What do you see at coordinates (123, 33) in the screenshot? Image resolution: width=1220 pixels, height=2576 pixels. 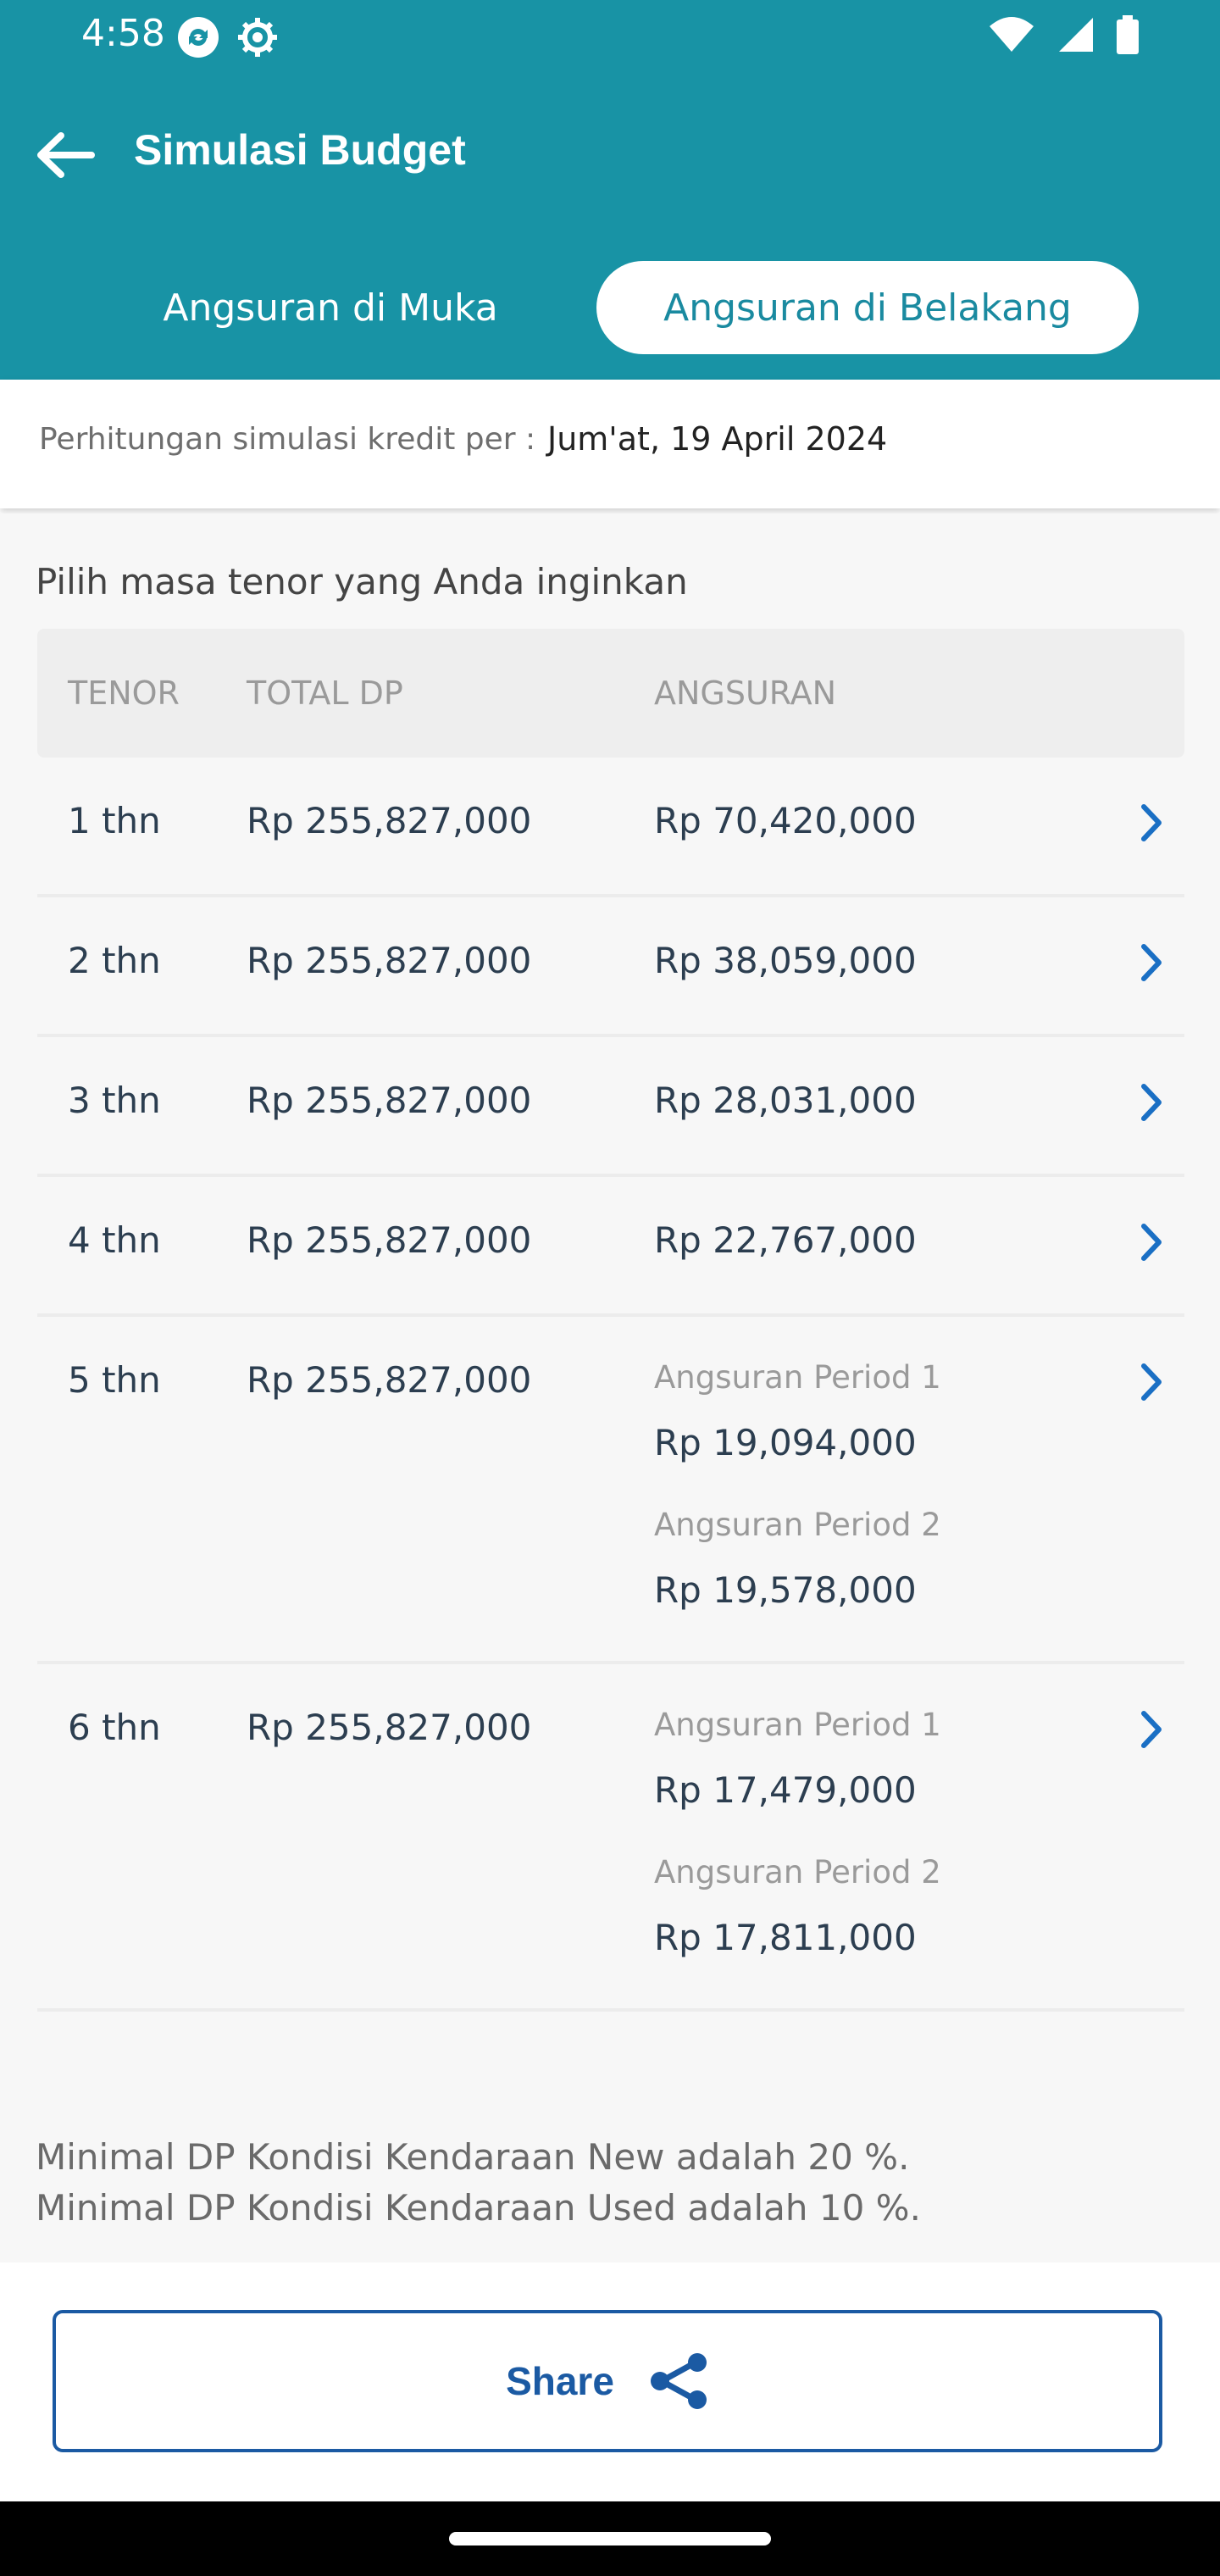 I see `status-time: 4:58` at bounding box center [123, 33].